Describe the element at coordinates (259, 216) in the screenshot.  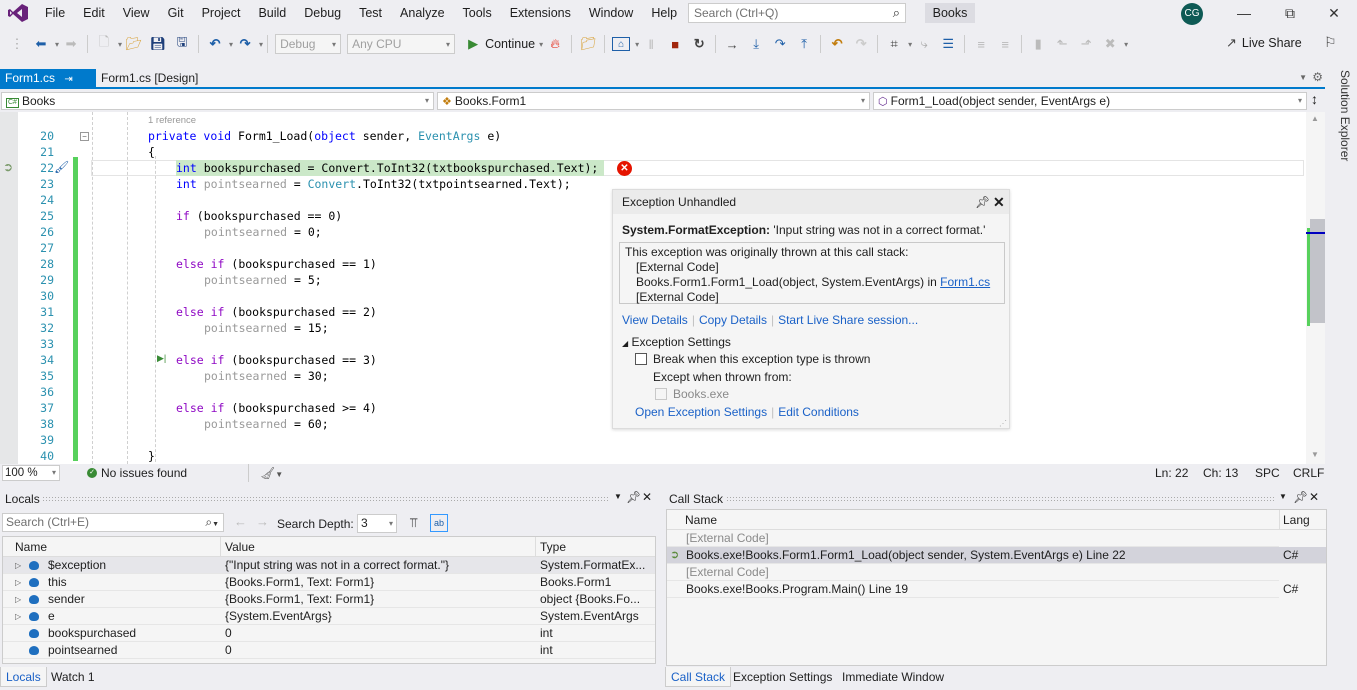
I see `code-line-25: if (bookspurchased == 0)` at that location.